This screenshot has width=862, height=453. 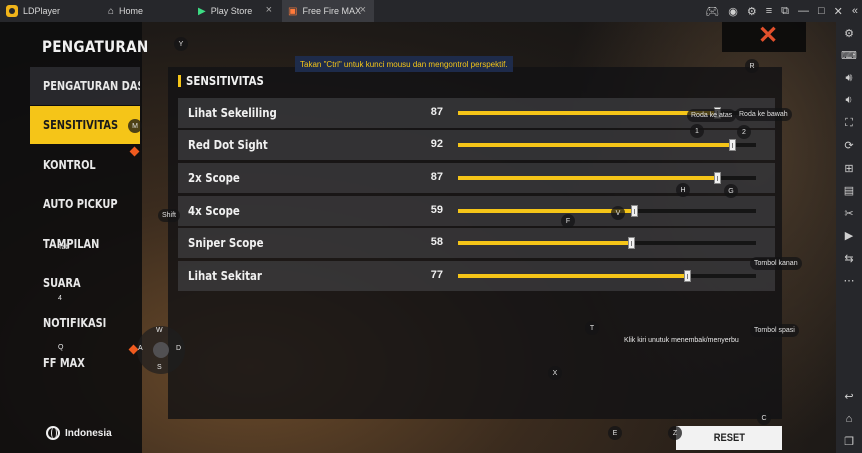 I want to click on tab-play-store: ▶ Play Store ×, so click(x=234, y=11).